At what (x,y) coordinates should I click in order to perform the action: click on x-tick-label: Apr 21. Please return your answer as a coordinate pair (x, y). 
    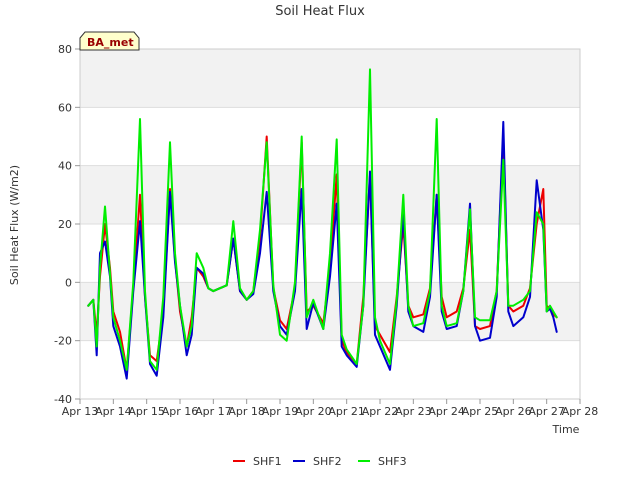
    Looking at the image, I should click on (346, 411).